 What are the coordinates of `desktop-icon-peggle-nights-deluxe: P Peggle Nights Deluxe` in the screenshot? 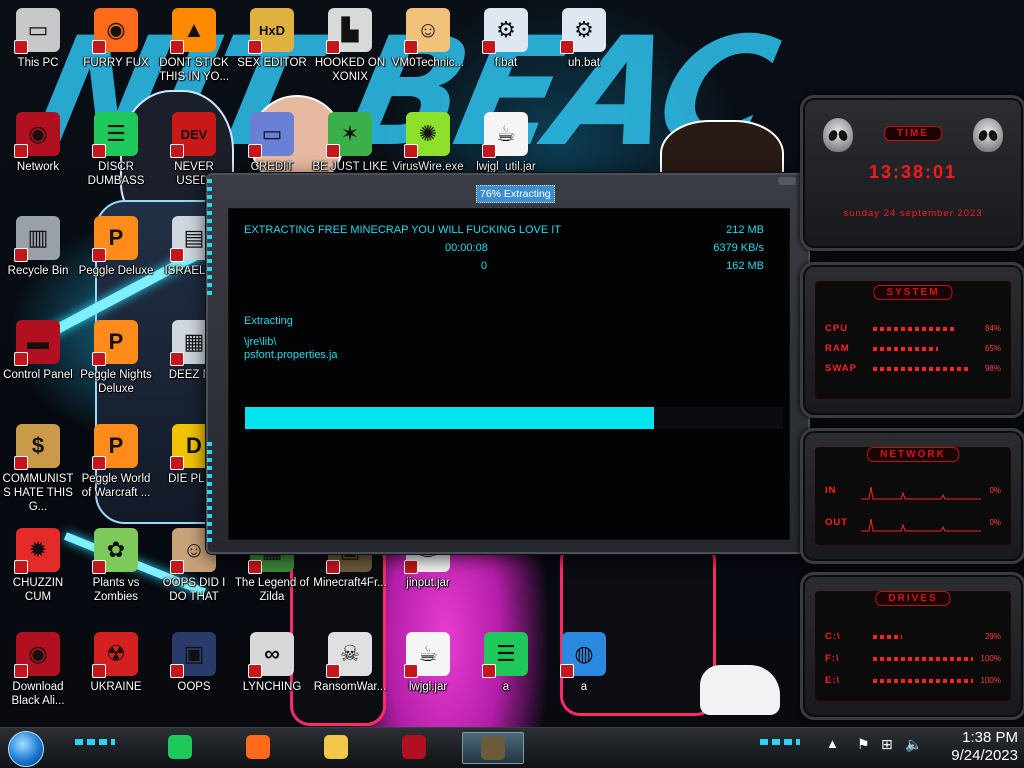 It's located at (116, 358).